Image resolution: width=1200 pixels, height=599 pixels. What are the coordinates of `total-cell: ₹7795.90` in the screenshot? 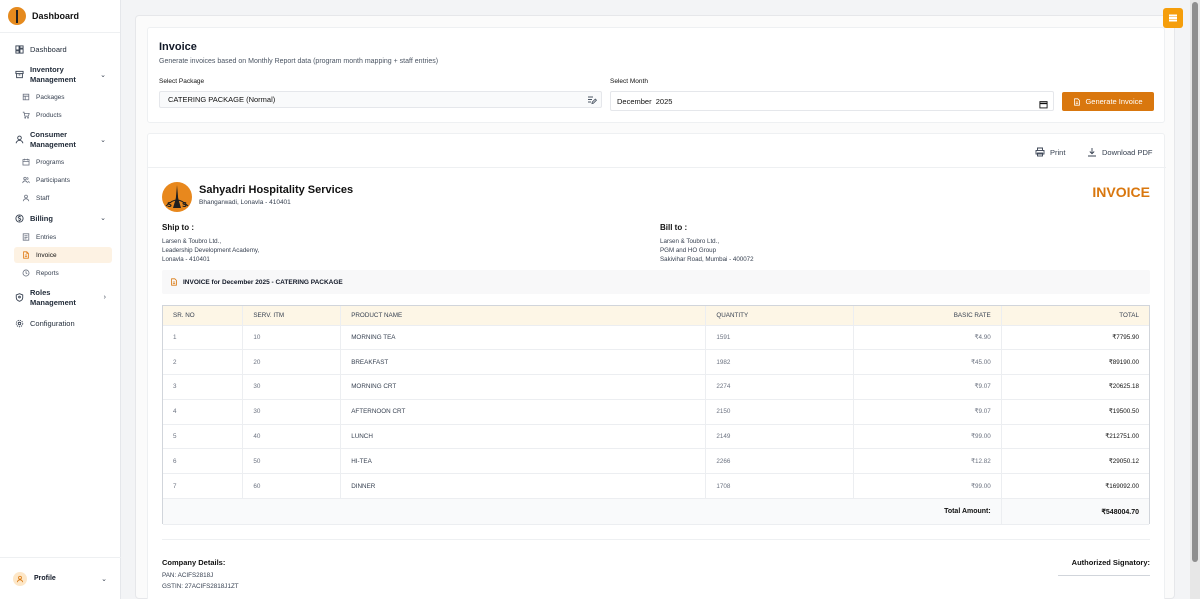 It's located at (1075, 338).